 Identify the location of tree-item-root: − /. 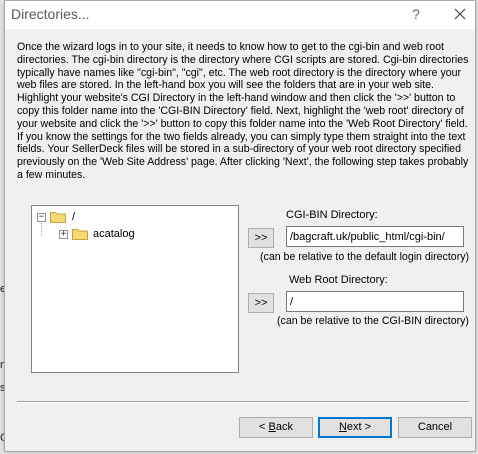
(56, 217).